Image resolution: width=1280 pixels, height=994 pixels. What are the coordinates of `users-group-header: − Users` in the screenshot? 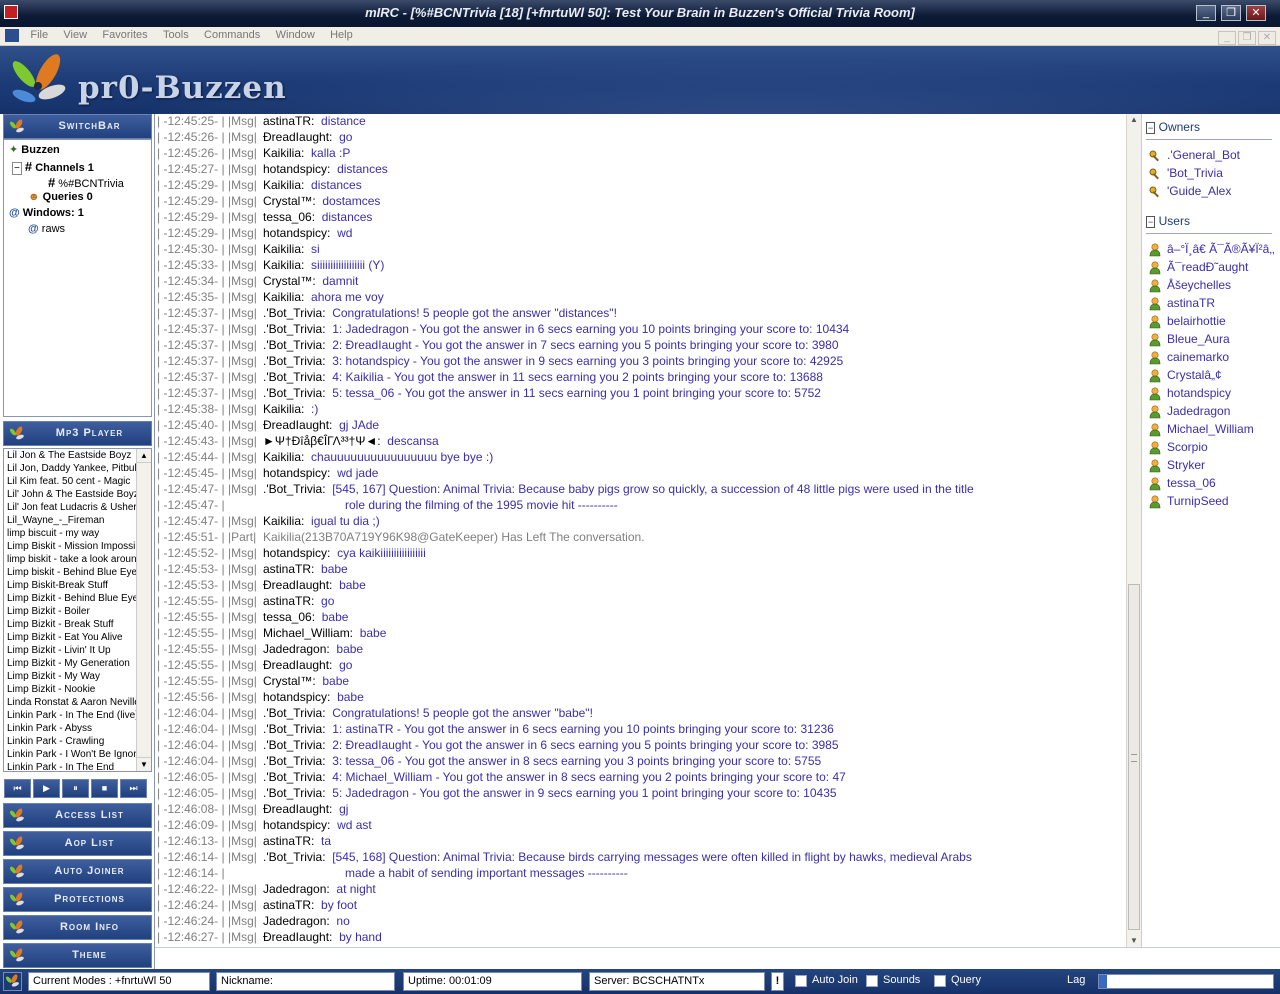 It's located at (1168, 221).